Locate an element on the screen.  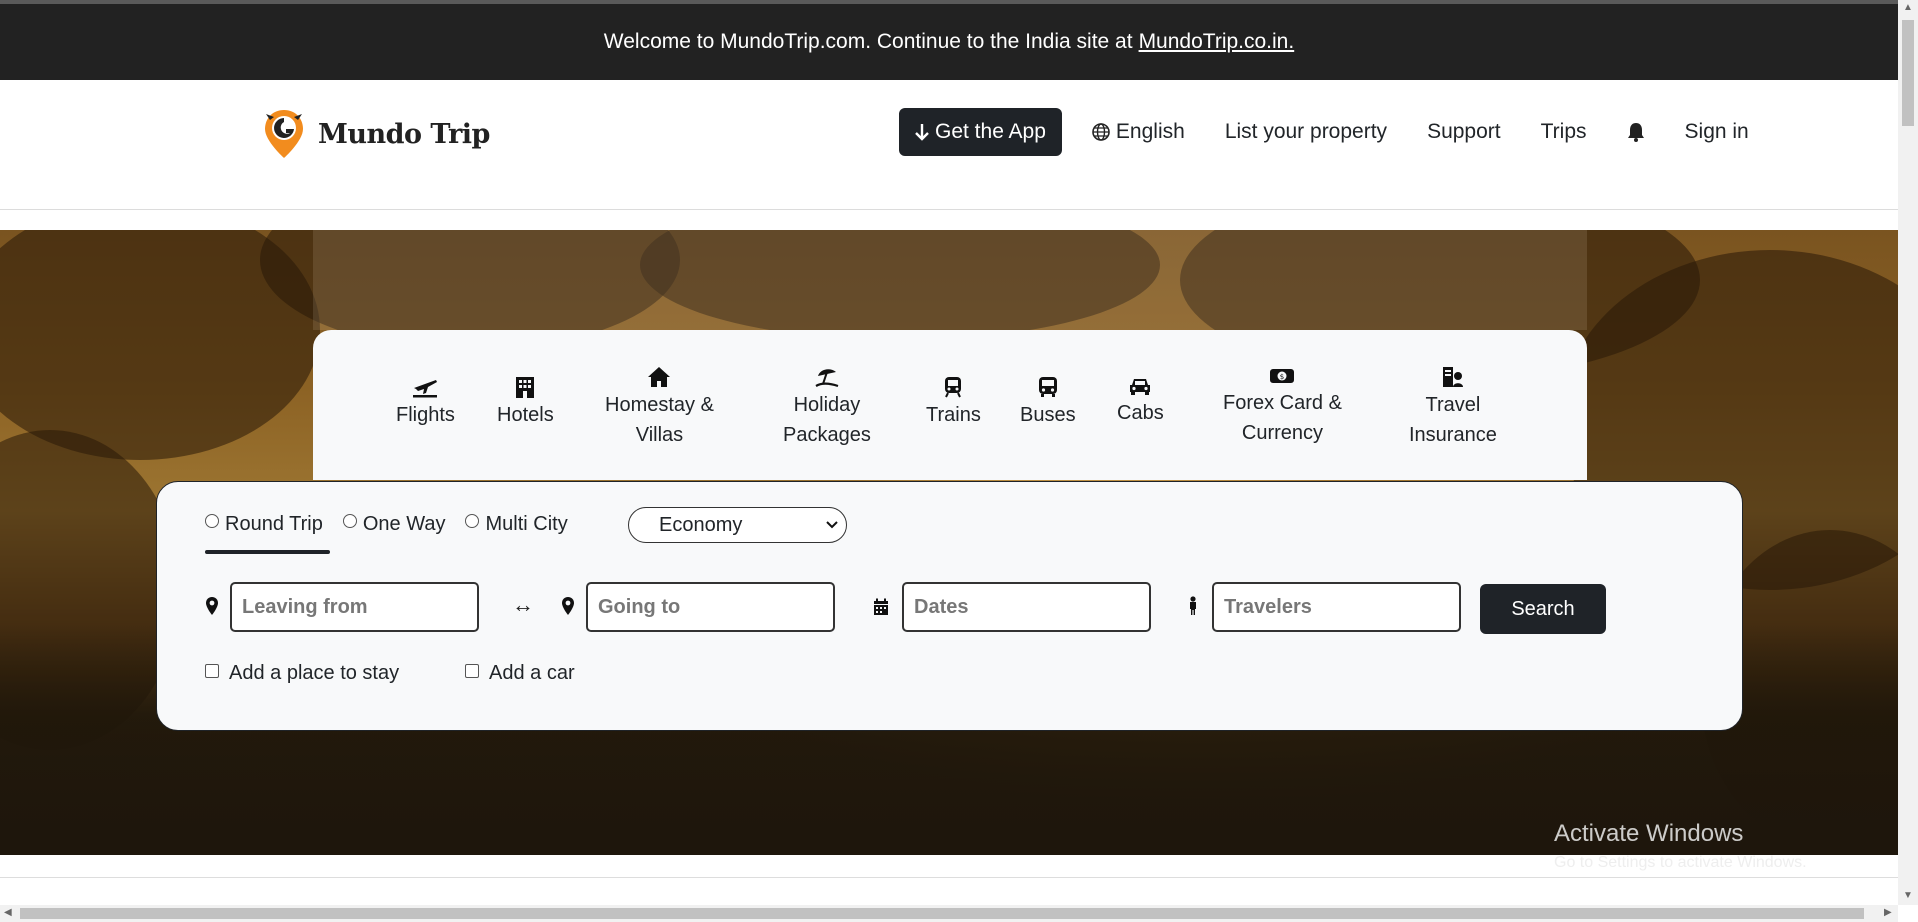
round-trip-label: Round Trip is located at coordinates (274, 523).